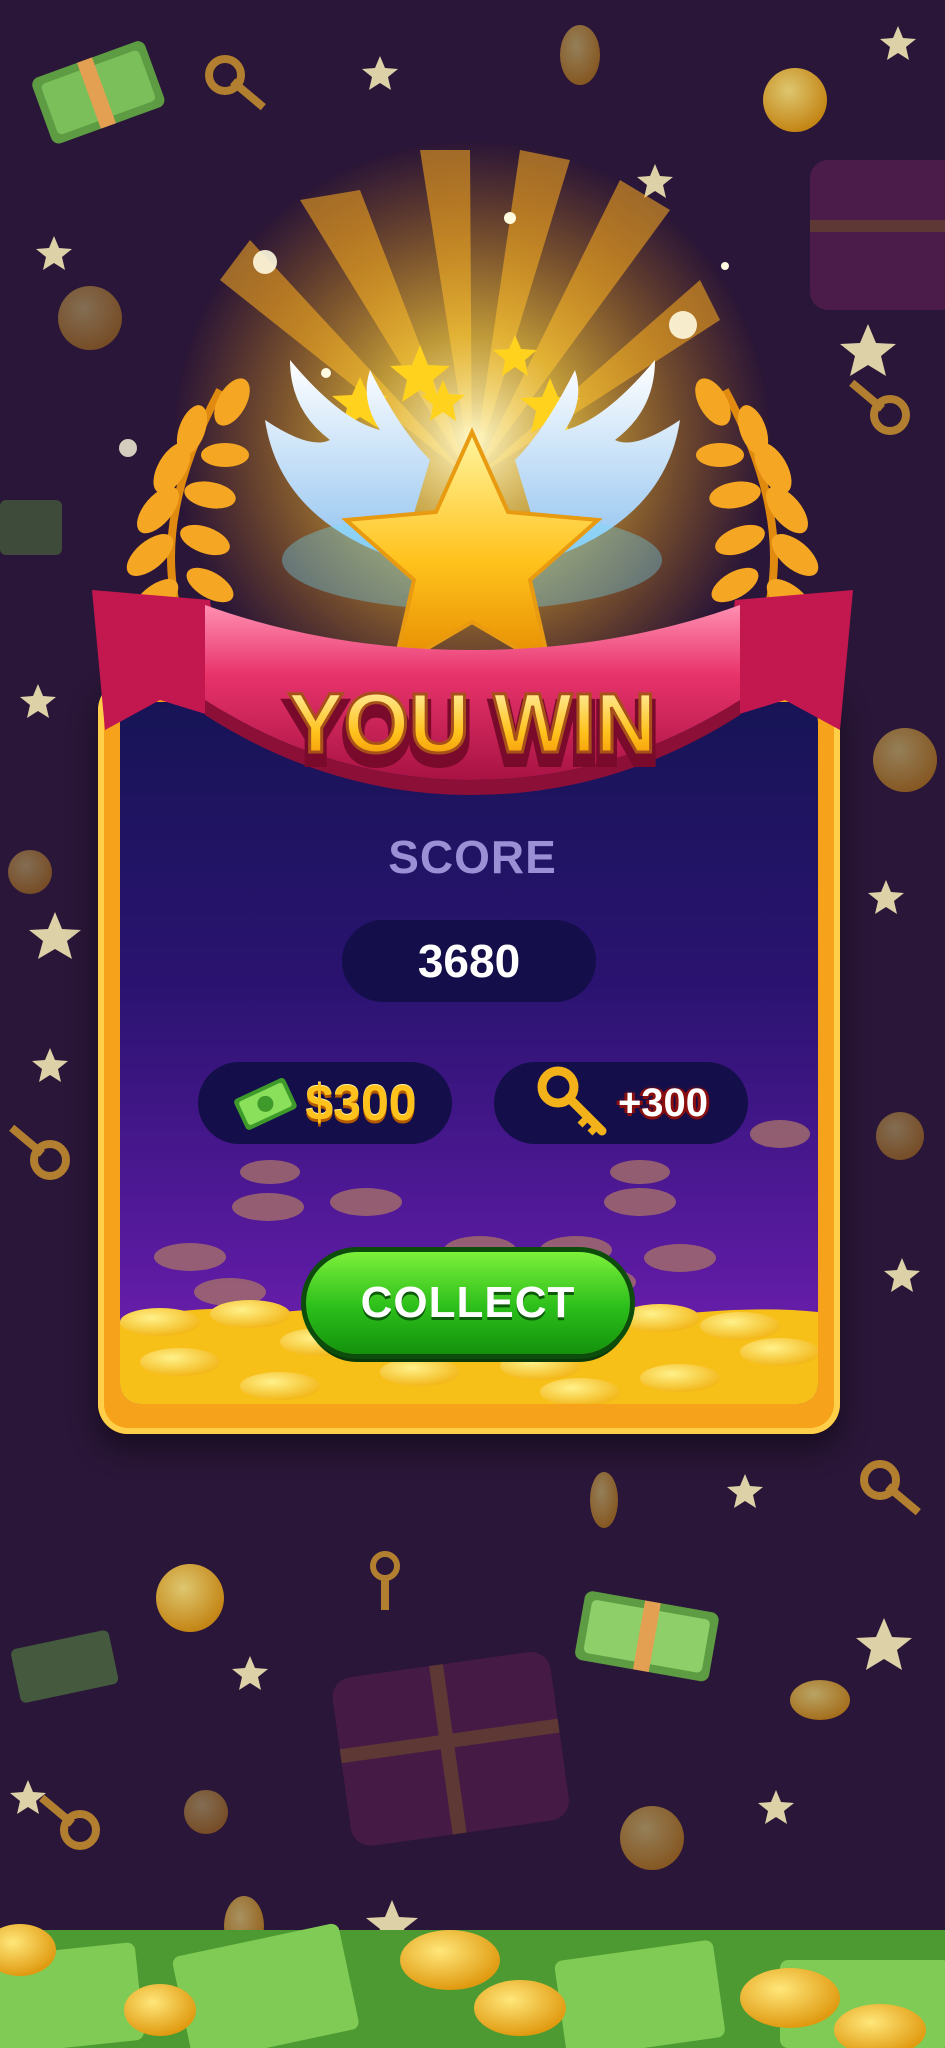  What do you see at coordinates (472, 857) in the screenshot?
I see `score-label: SCORE` at bounding box center [472, 857].